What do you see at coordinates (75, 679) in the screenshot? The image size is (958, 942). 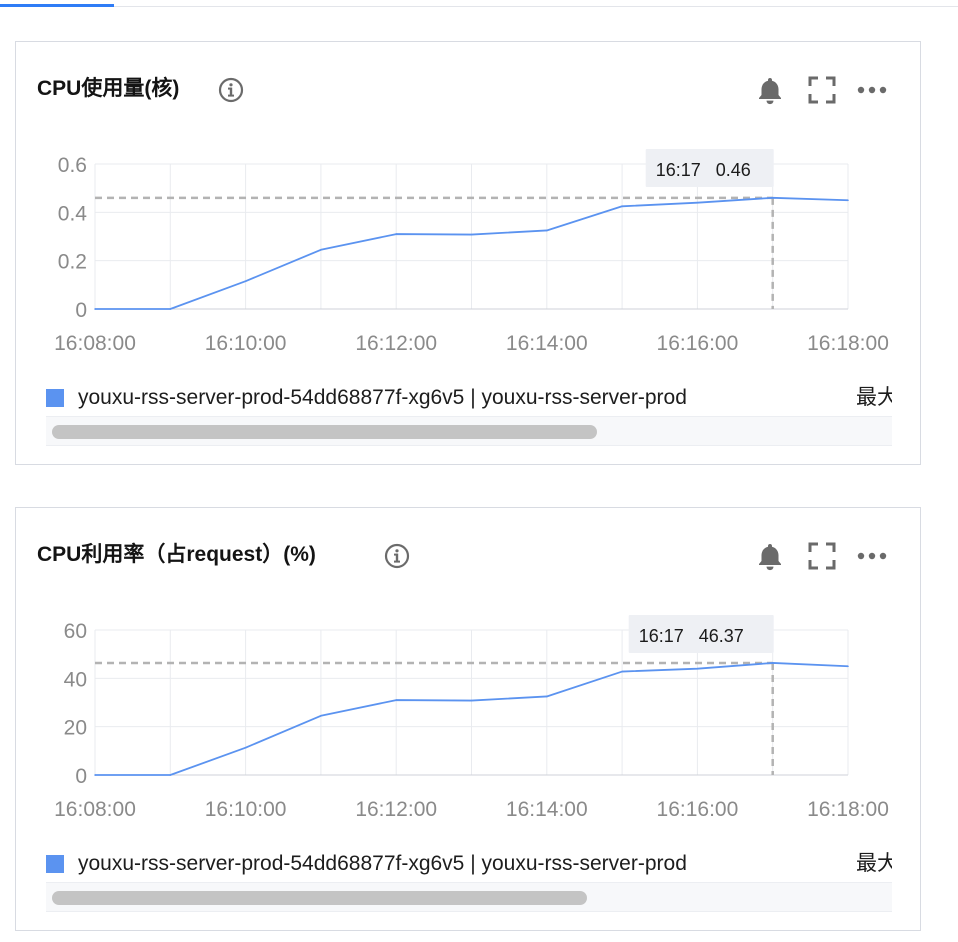 I see `y-tick-label: 40` at bounding box center [75, 679].